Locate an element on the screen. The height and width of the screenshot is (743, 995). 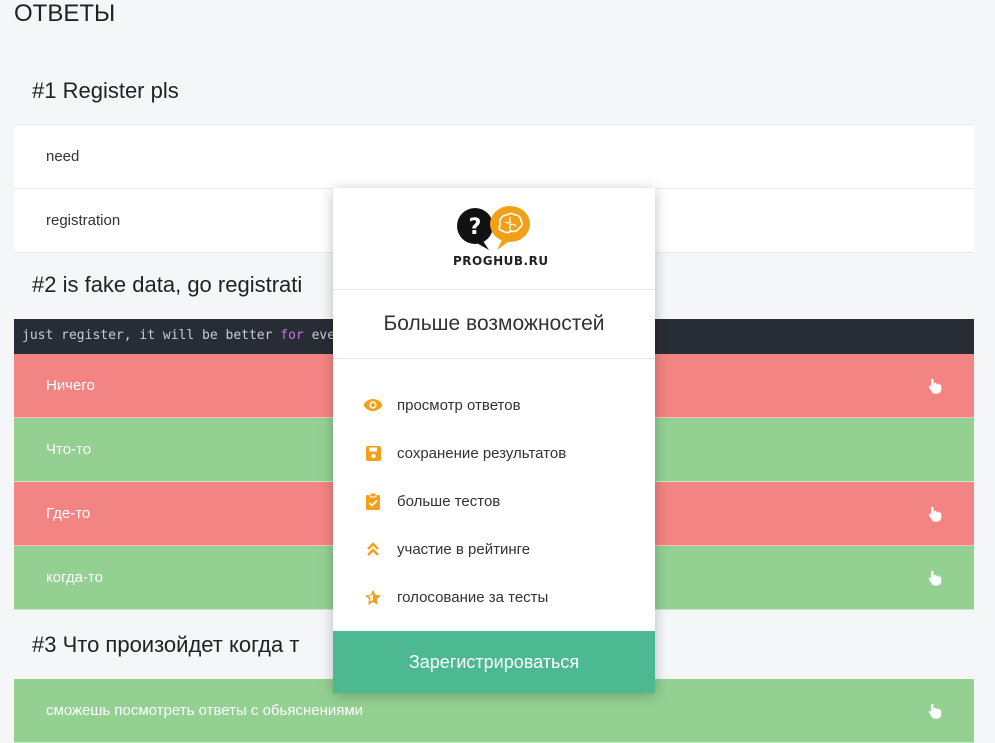
feature-item: больше тестов is located at coordinates (494, 501).